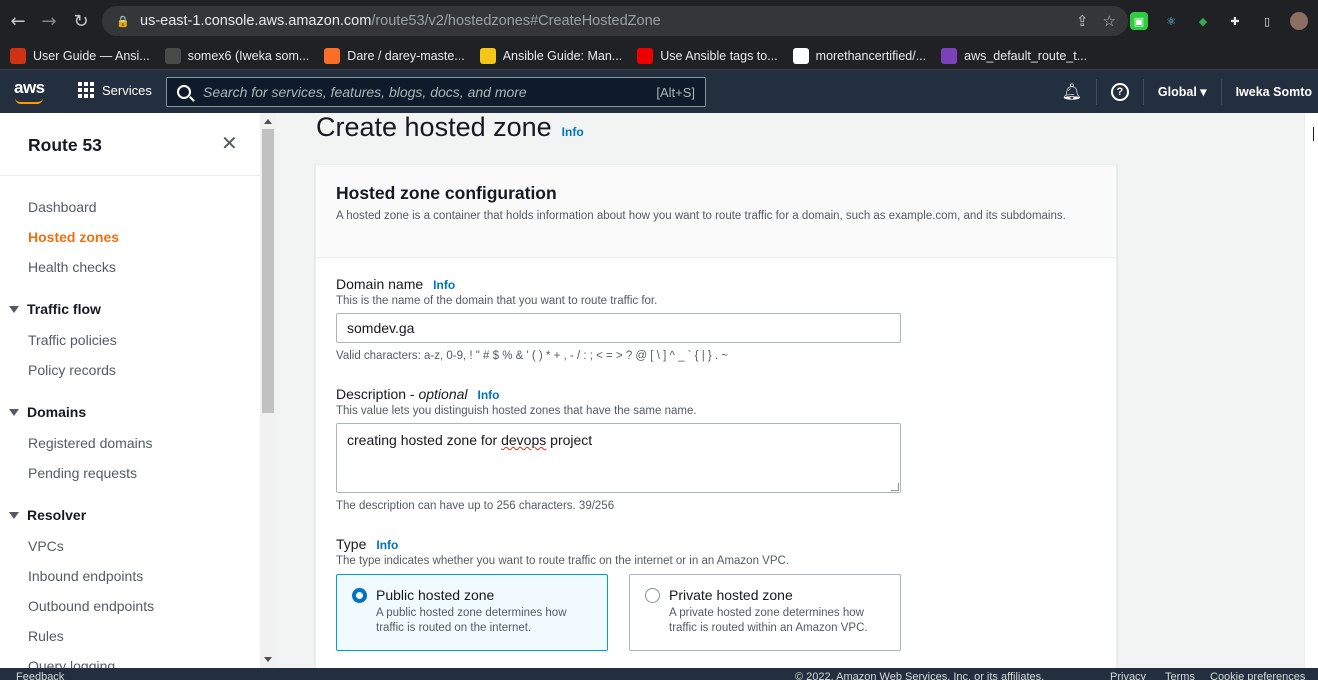  What do you see at coordinates (359, 595) in the screenshot?
I see `radio-selected-icon` at bounding box center [359, 595].